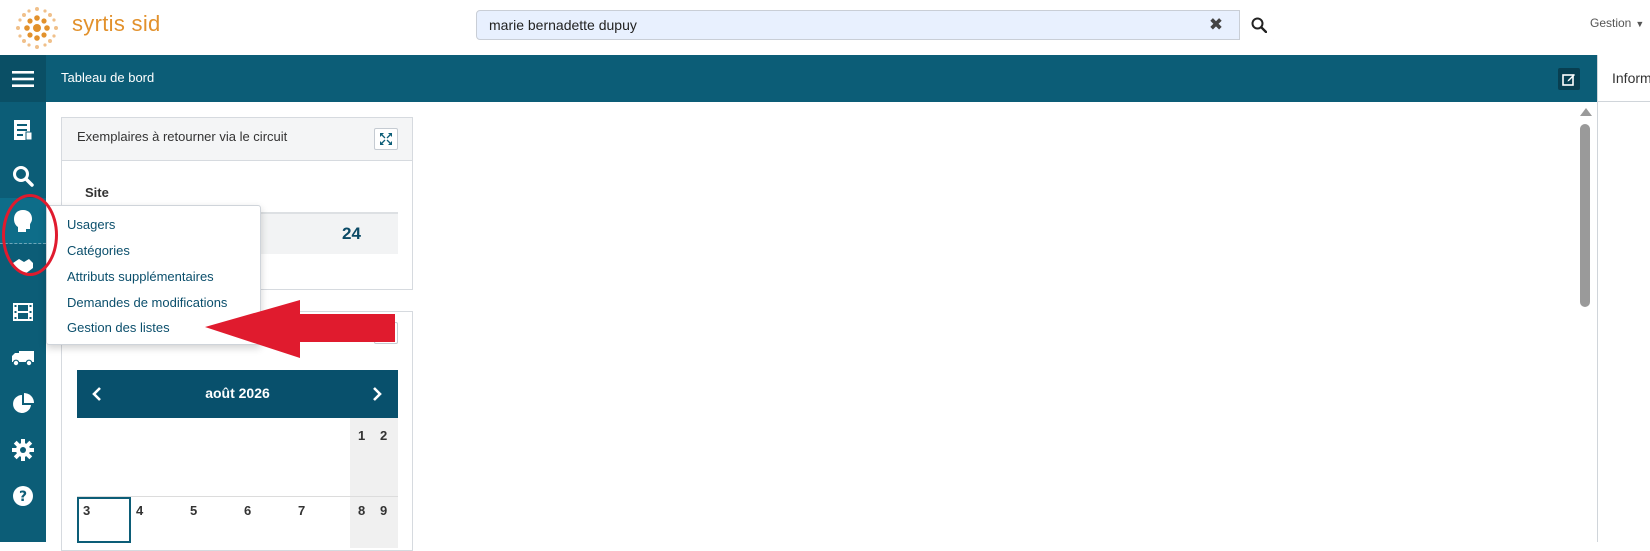 This screenshot has width=1650, height=551. What do you see at coordinates (351, 233) in the screenshot?
I see `return-count: 24` at bounding box center [351, 233].